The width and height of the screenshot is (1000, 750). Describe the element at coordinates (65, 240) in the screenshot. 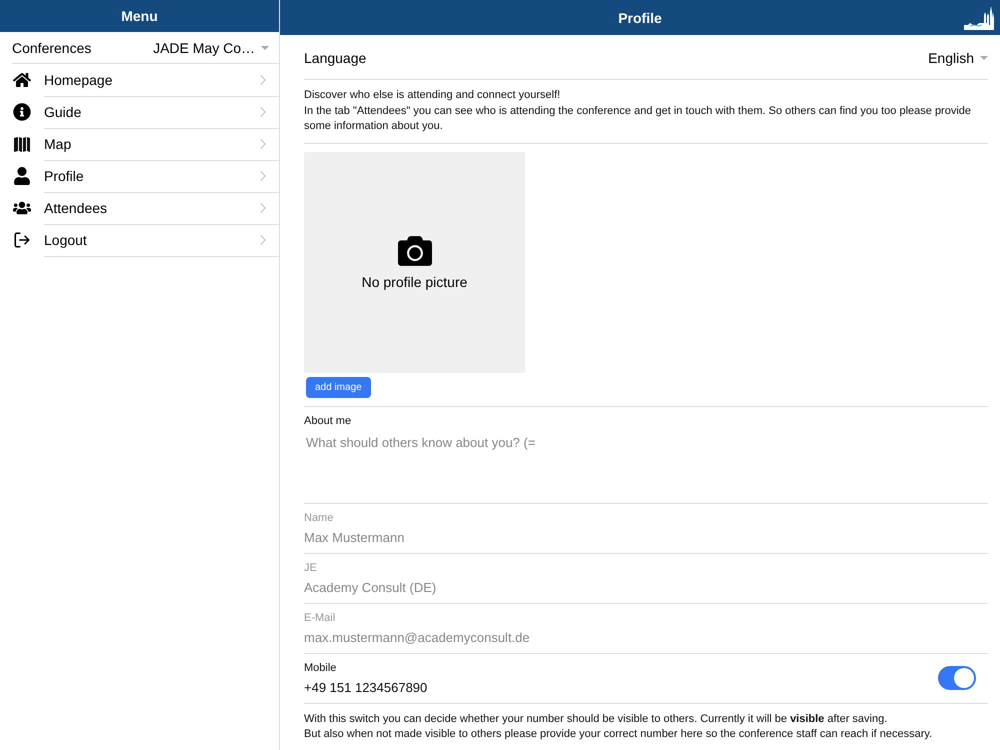

I see `menu-item: Logout` at that location.